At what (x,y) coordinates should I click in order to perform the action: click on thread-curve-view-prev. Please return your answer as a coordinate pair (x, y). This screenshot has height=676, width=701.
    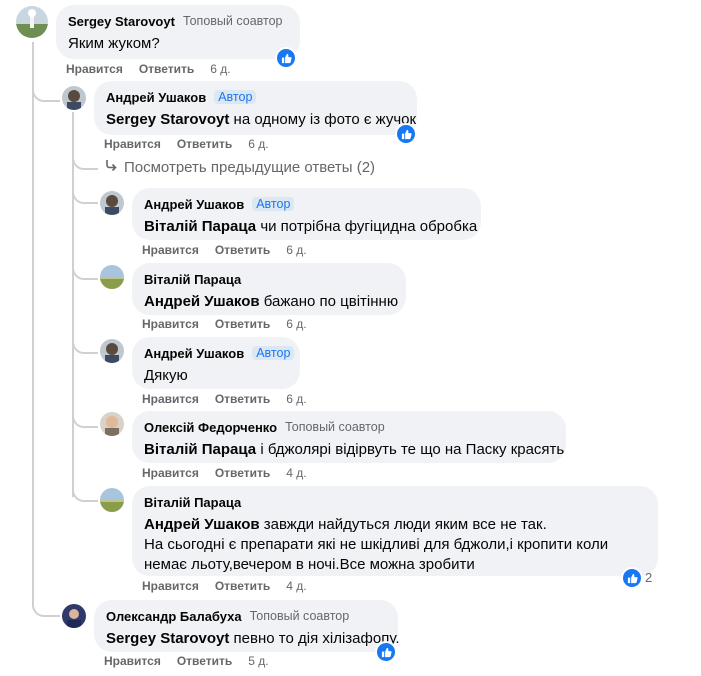
    Looking at the image, I should click on (85, 155).